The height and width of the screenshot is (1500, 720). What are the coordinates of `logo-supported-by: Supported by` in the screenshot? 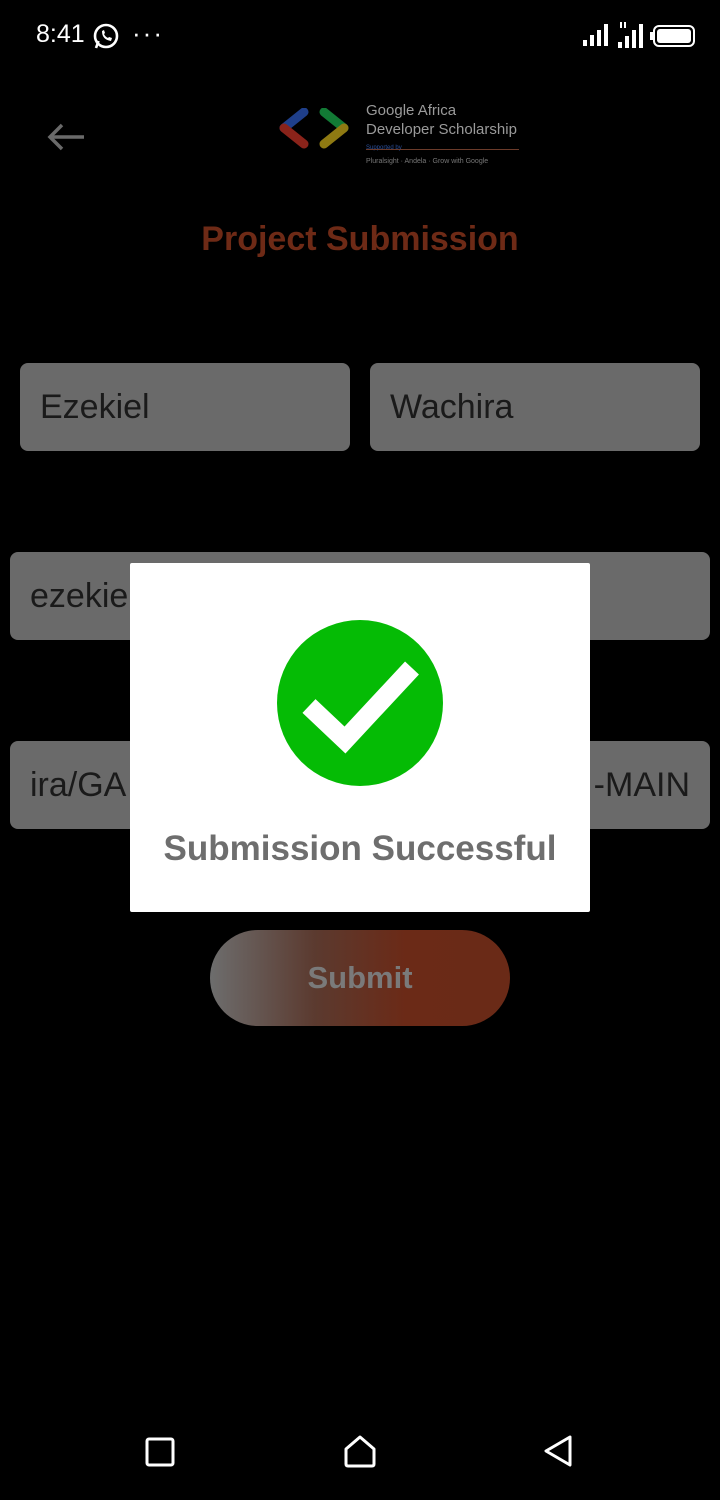 It's located at (384, 148).